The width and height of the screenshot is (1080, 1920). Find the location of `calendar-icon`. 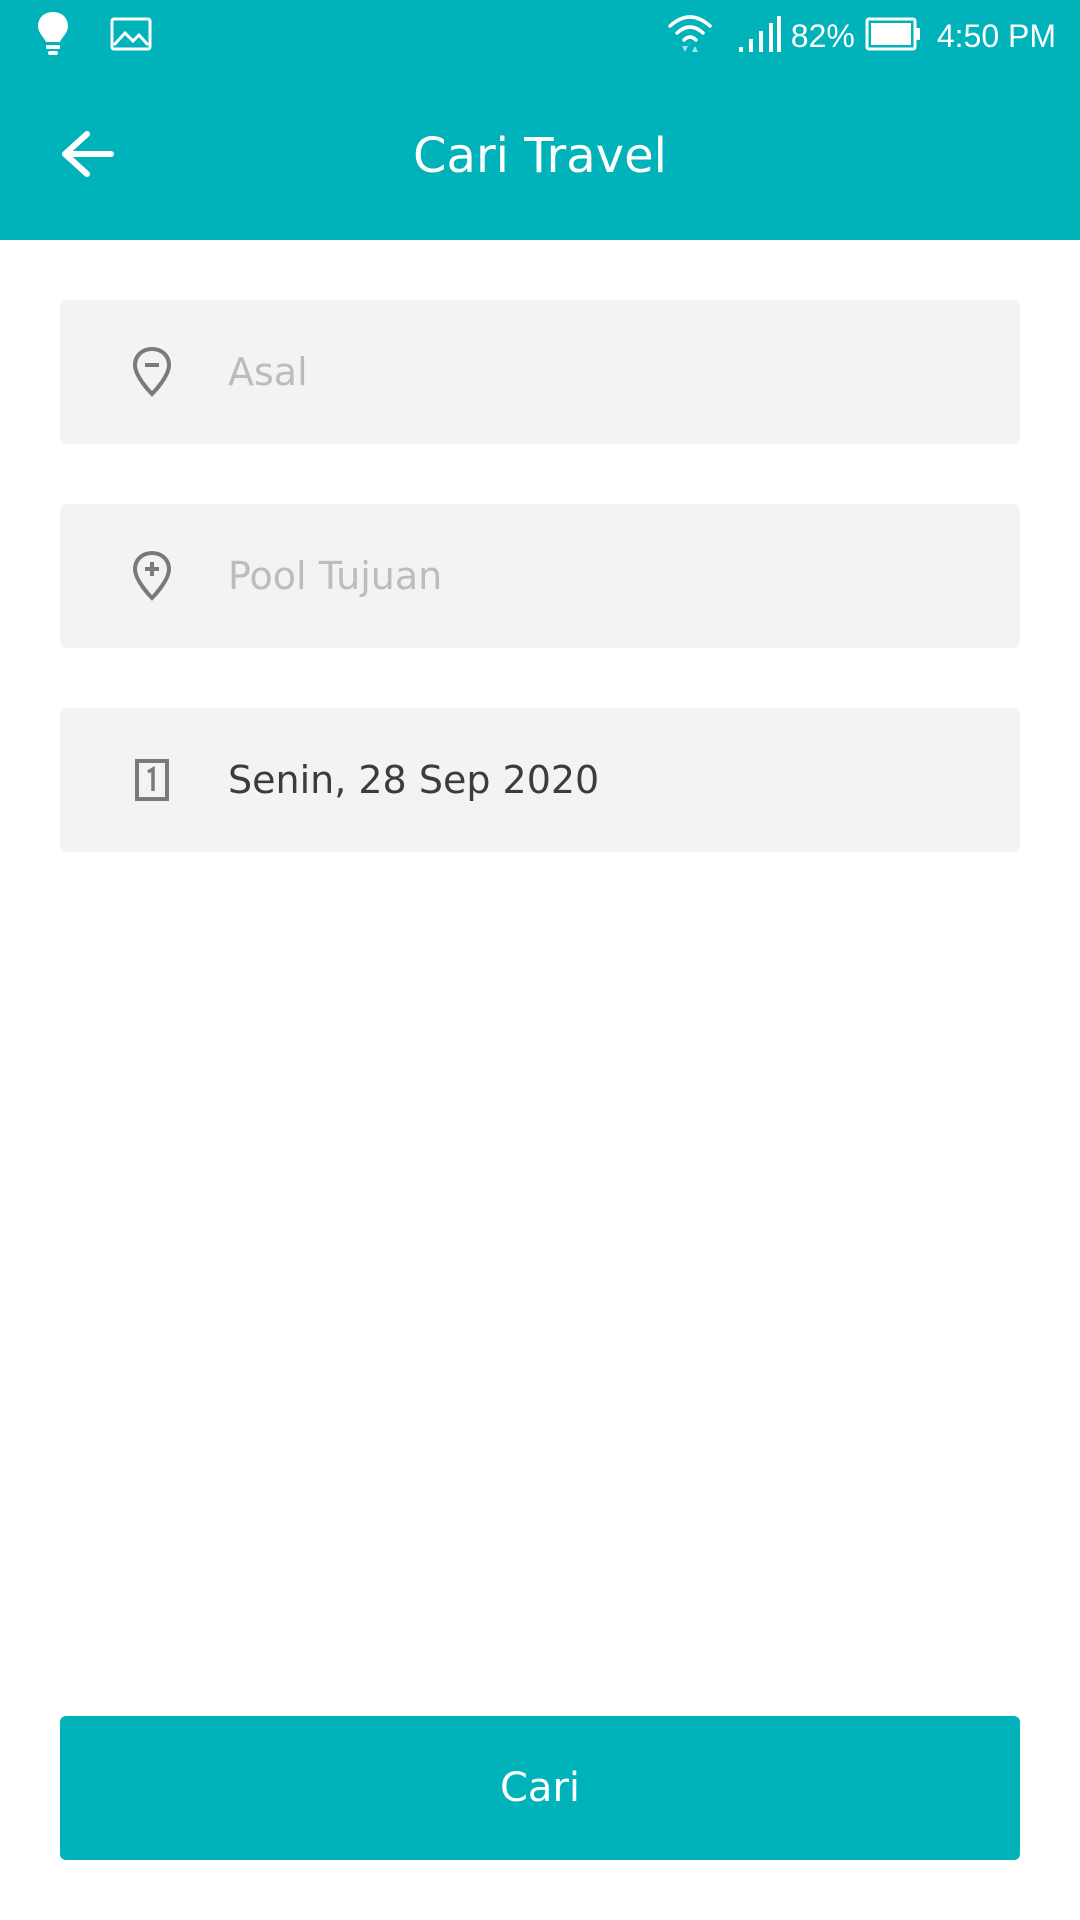

calendar-icon is located at coordinates (152, 780).